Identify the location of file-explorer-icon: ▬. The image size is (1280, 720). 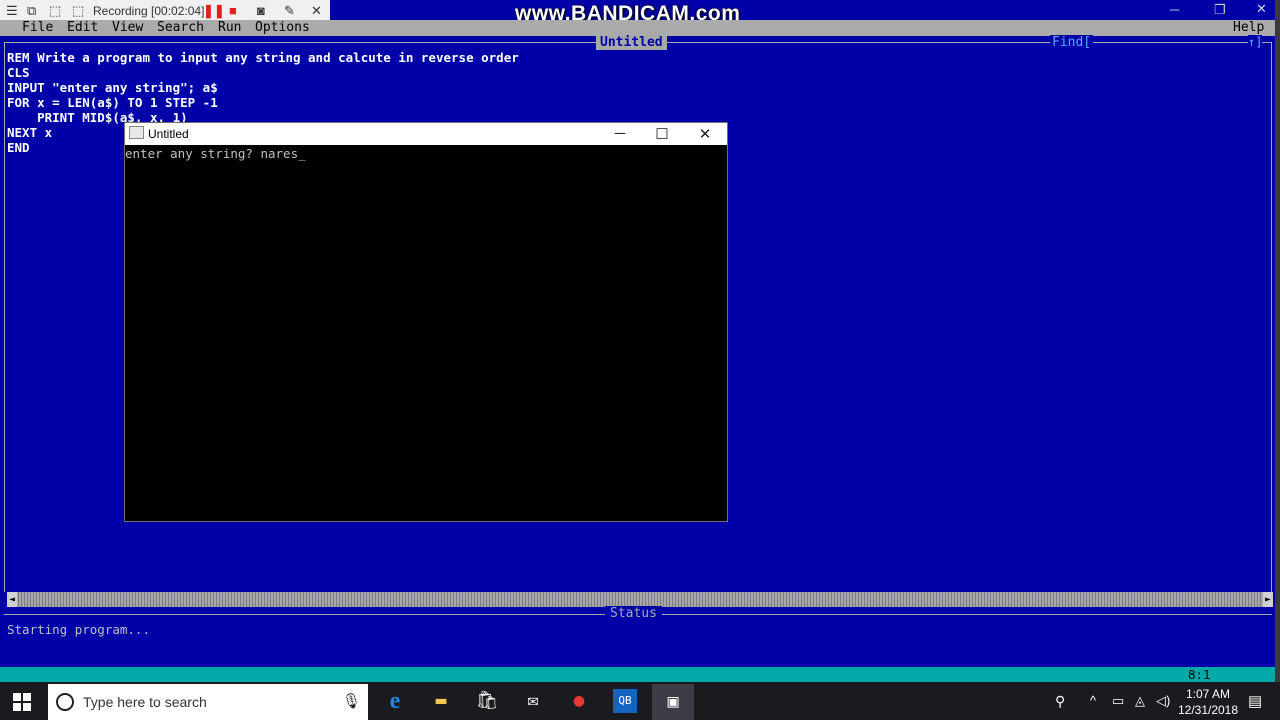
(441, 701).